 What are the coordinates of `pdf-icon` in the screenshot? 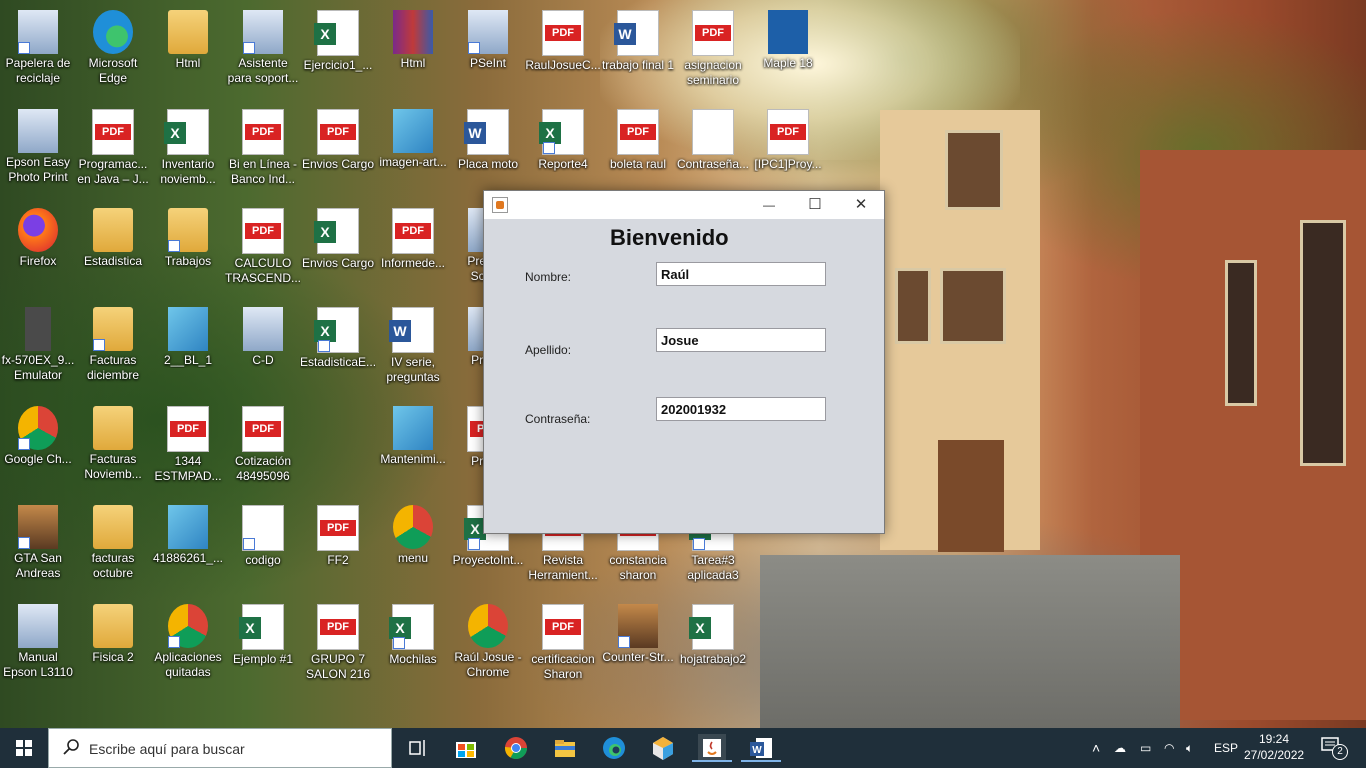 It's located at (413, 231).